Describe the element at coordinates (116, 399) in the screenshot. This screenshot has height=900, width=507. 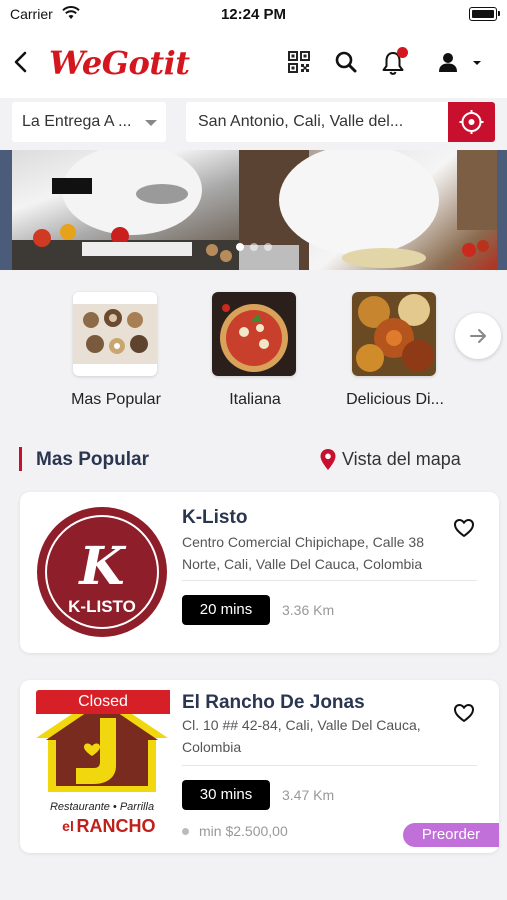
I see `category-label: Mas Popular` at that location.